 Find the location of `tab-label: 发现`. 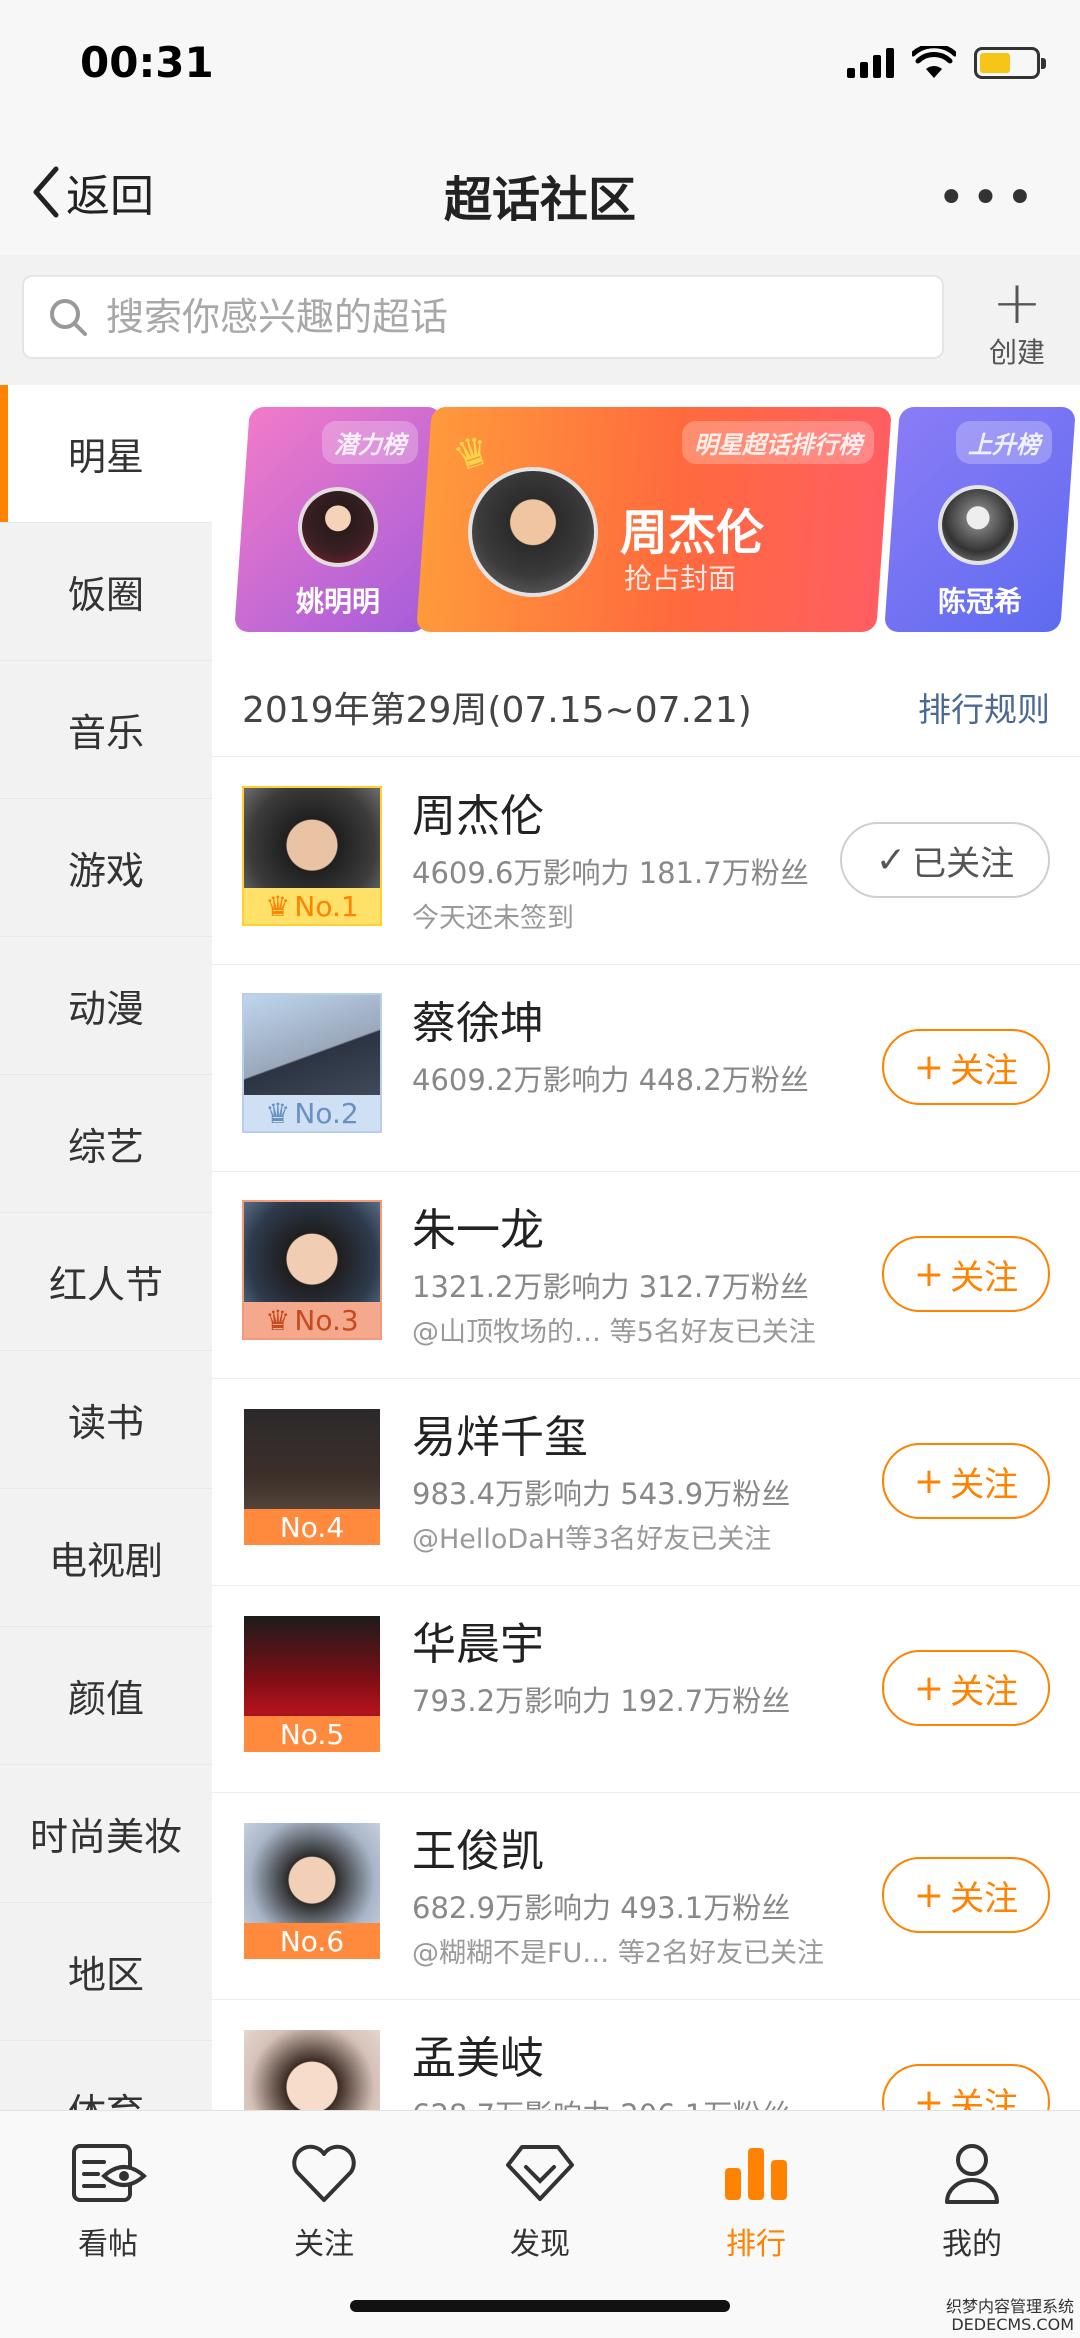

tab-label: 发现 is located at coordinates (540, 2244).